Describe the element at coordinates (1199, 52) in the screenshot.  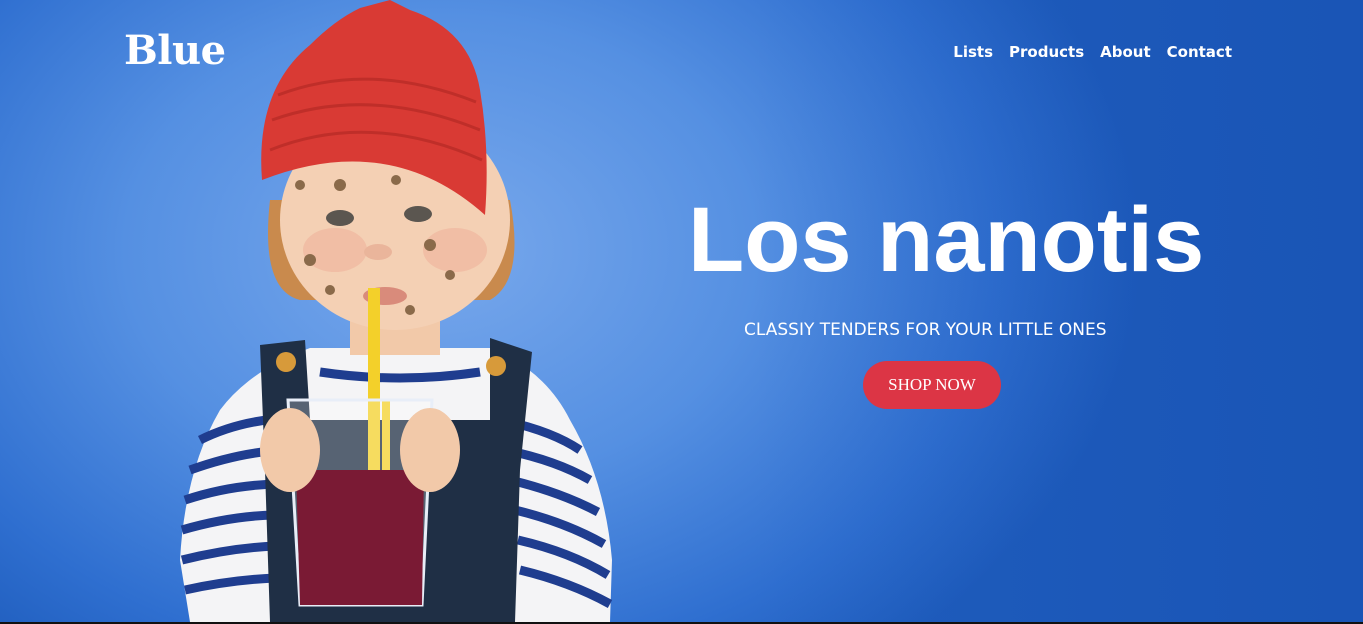
I see `nav-contact: Contact` at that location.